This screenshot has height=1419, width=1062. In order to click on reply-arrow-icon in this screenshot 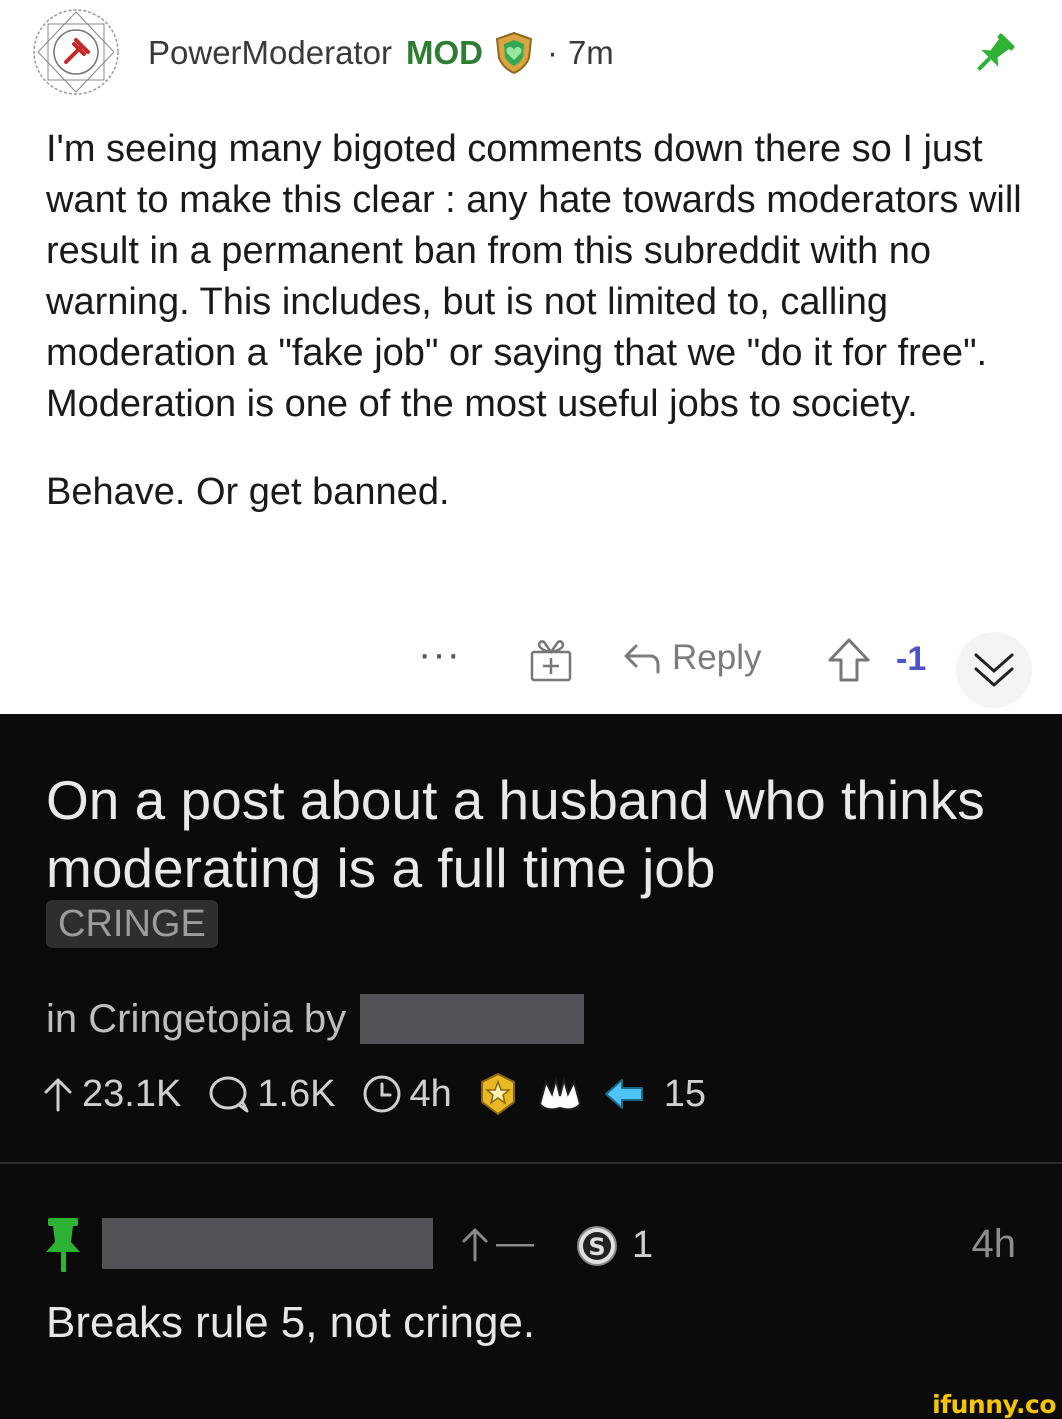, I will do `click(642, 659)`.